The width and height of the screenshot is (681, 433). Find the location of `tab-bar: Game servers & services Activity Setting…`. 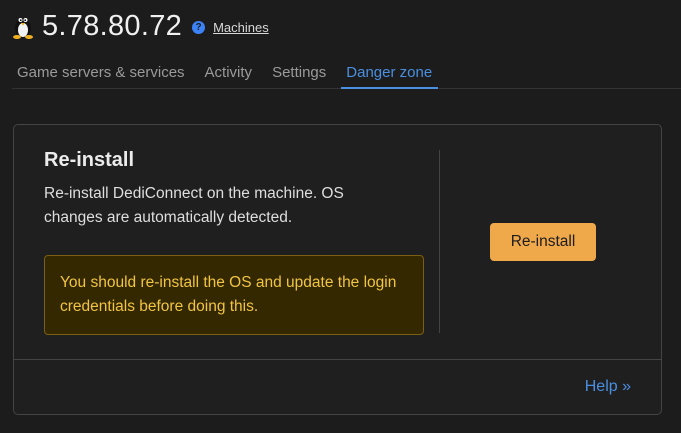

tab-bar: Game servers & services Activity Setting… is located at coordinates (346, 73).